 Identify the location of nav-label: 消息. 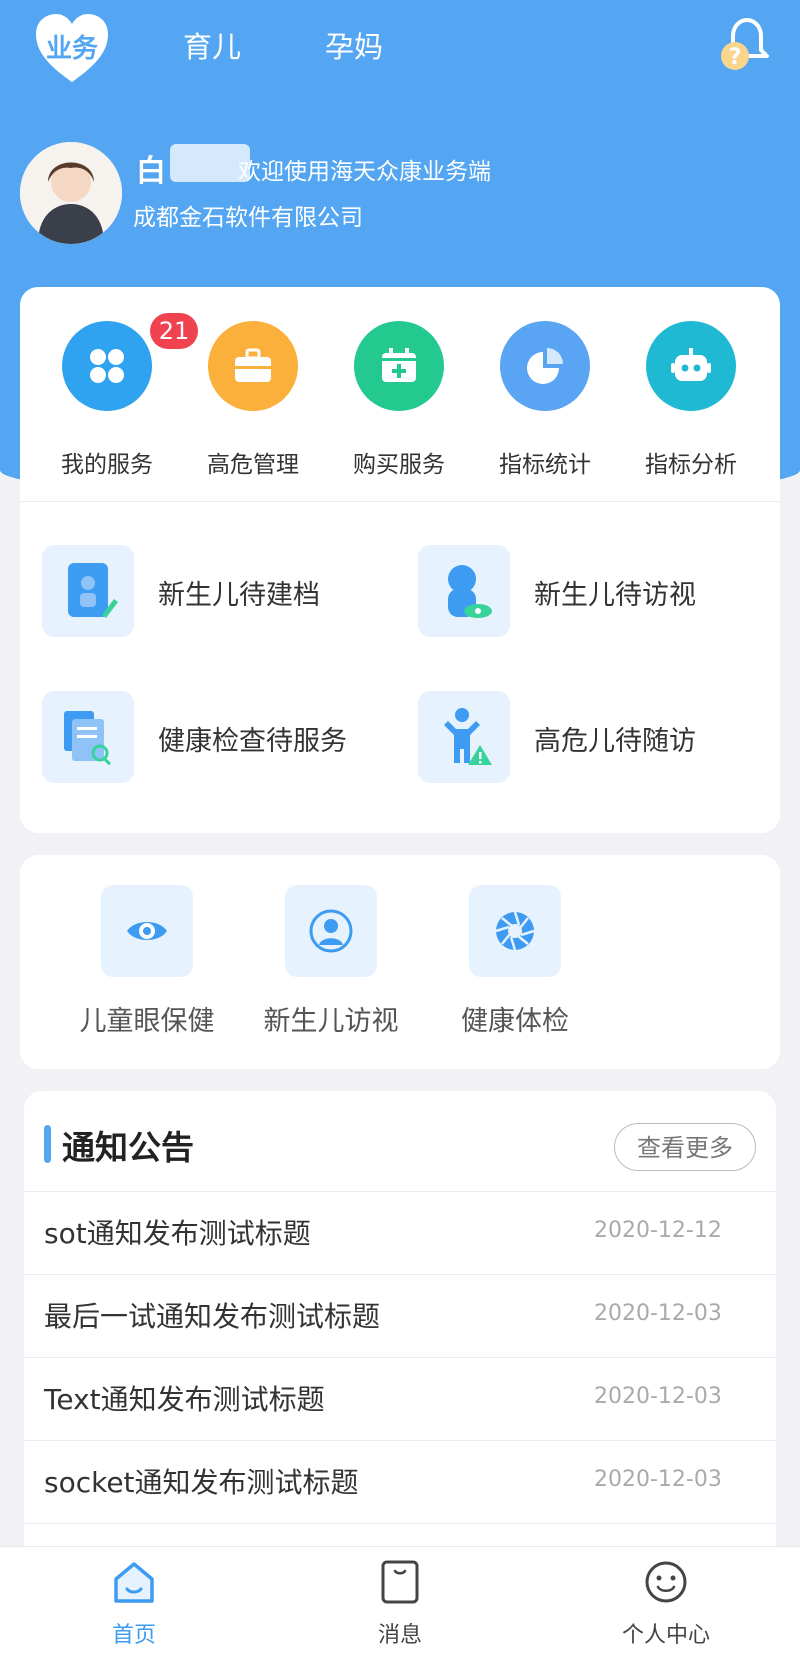
(399, 1635).